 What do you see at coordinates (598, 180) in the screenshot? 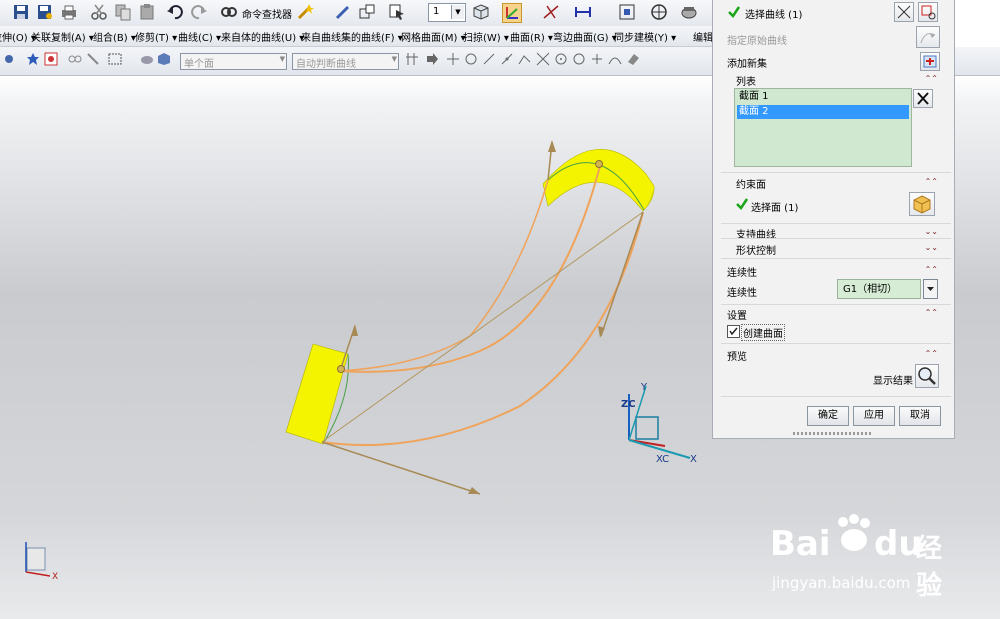
I see `top-arc-surface` at bounding box center [598, 180].